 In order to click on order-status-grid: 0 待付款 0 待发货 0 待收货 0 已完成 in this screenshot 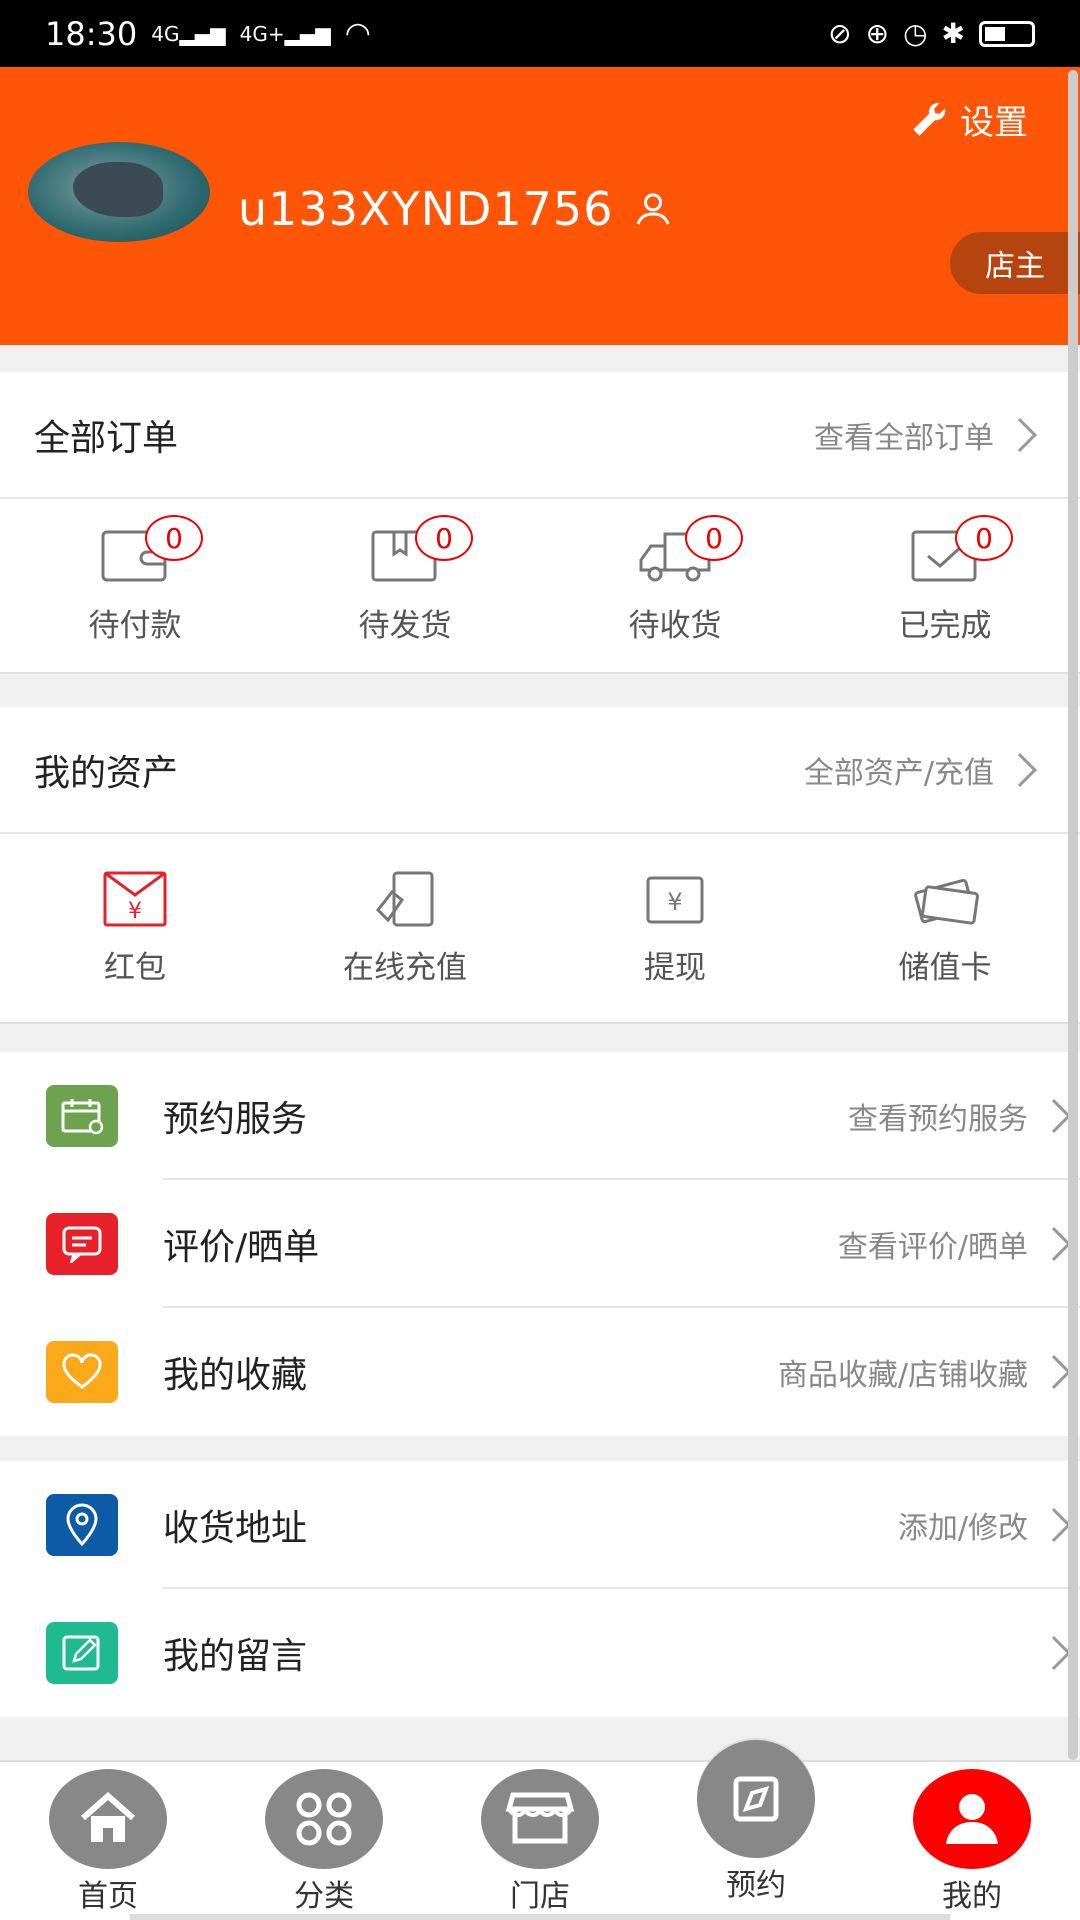, I will do `click(540, 586)`.